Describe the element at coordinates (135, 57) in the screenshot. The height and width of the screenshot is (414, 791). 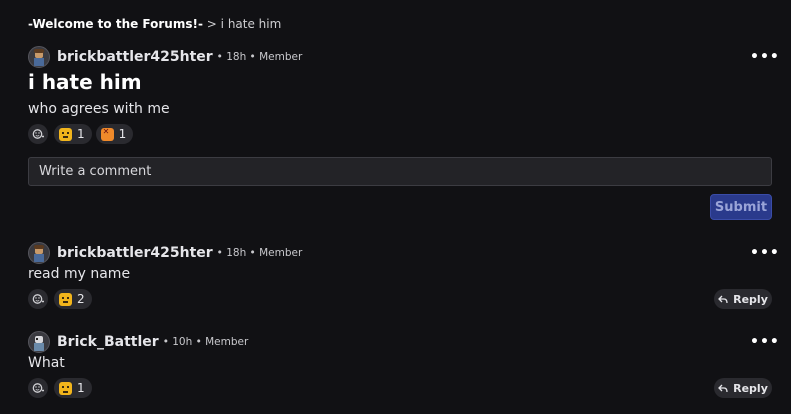
I see `post-author-name: brickbattler425hter` at that location.